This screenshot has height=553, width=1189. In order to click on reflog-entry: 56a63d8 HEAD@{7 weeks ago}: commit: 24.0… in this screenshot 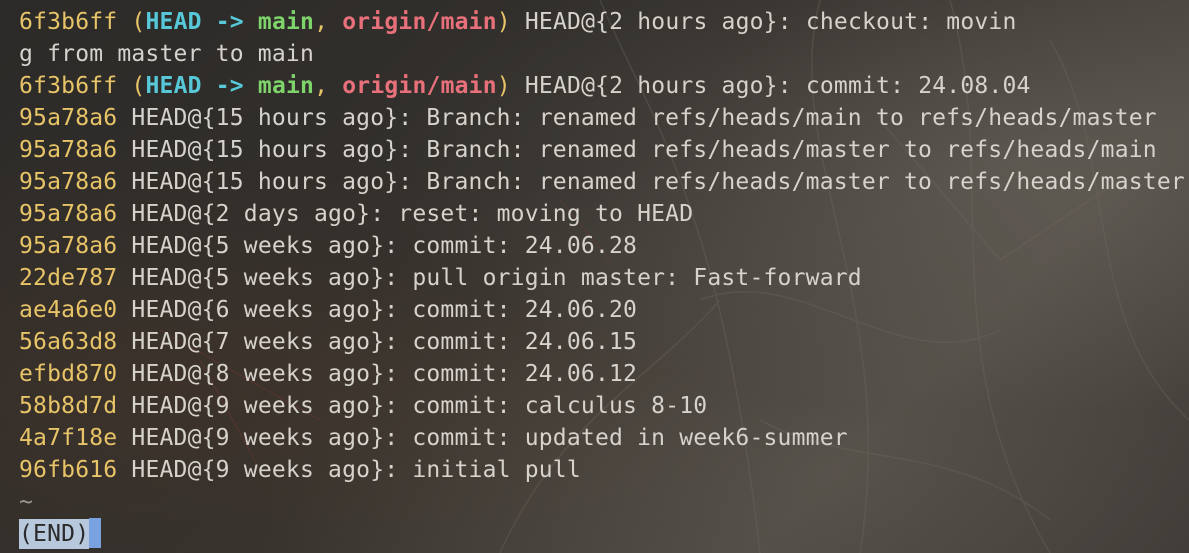, I will do `click(602, 342)`.